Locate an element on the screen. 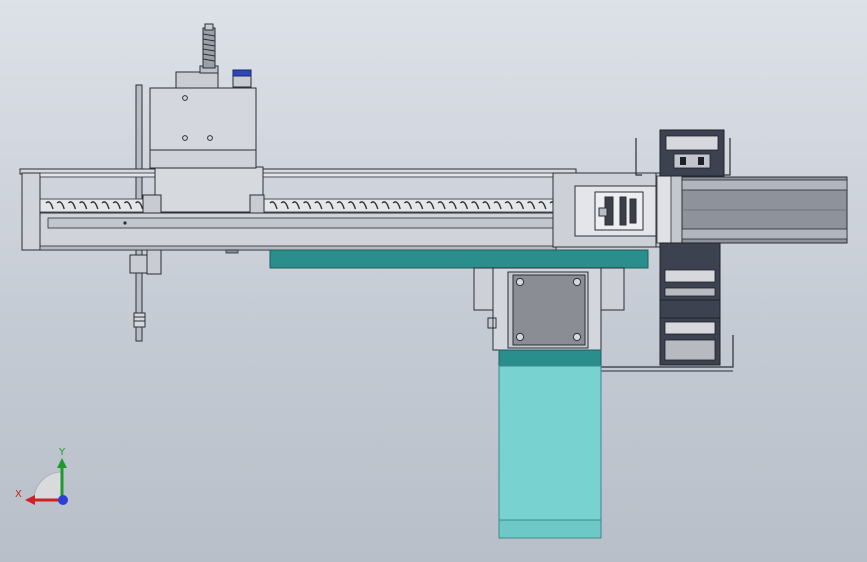  ball-screw is located at coordinates (298, 205).